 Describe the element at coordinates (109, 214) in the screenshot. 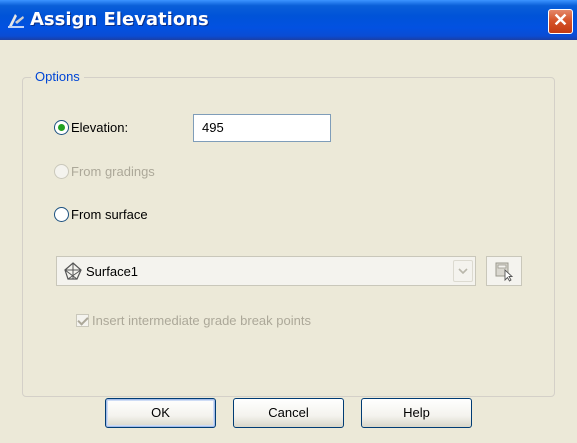

I see `from-surface-label: From surface` at that location.